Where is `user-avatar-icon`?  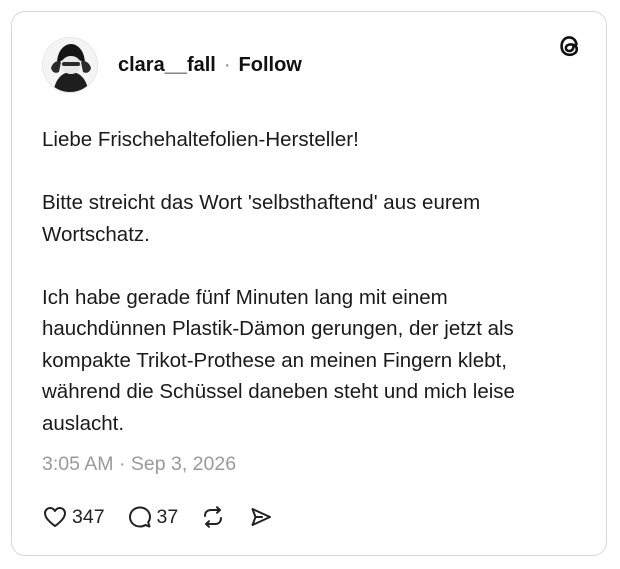
user-avatar-icon is located at coordinates (70, 65).